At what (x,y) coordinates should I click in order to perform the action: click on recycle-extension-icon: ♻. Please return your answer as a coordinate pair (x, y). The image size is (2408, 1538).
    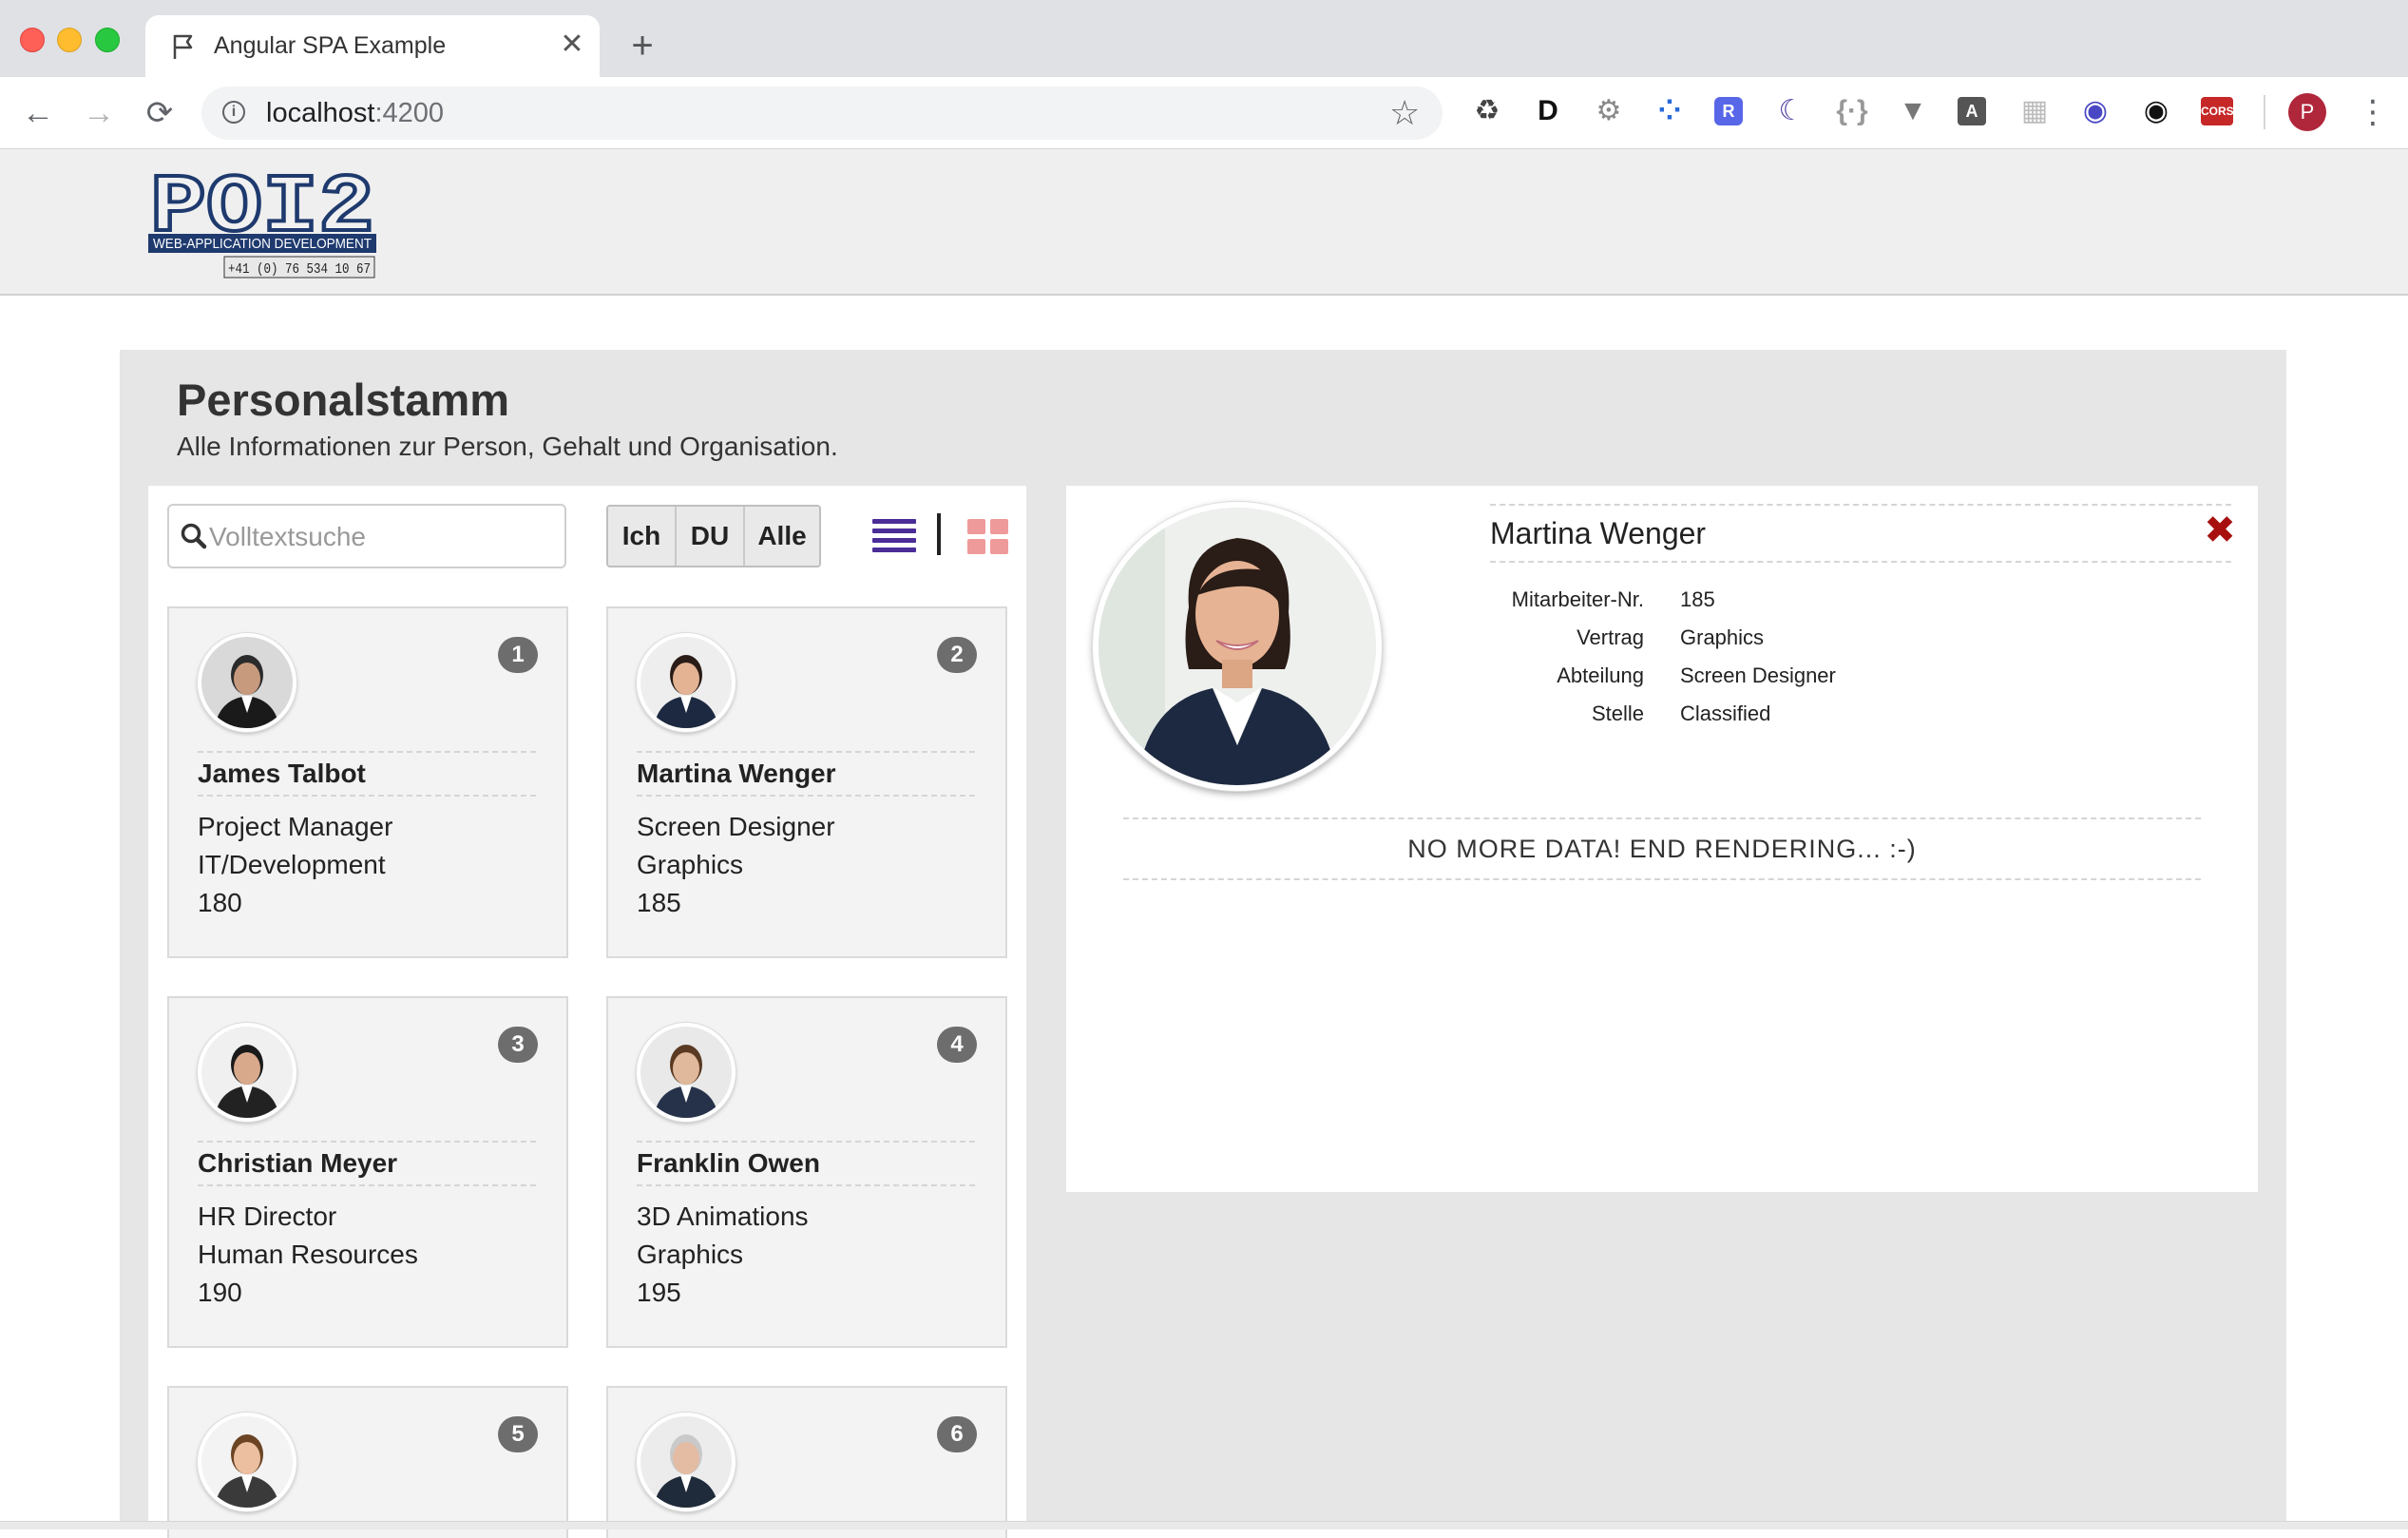
    Looking at the image, I should click on (1487, 111).